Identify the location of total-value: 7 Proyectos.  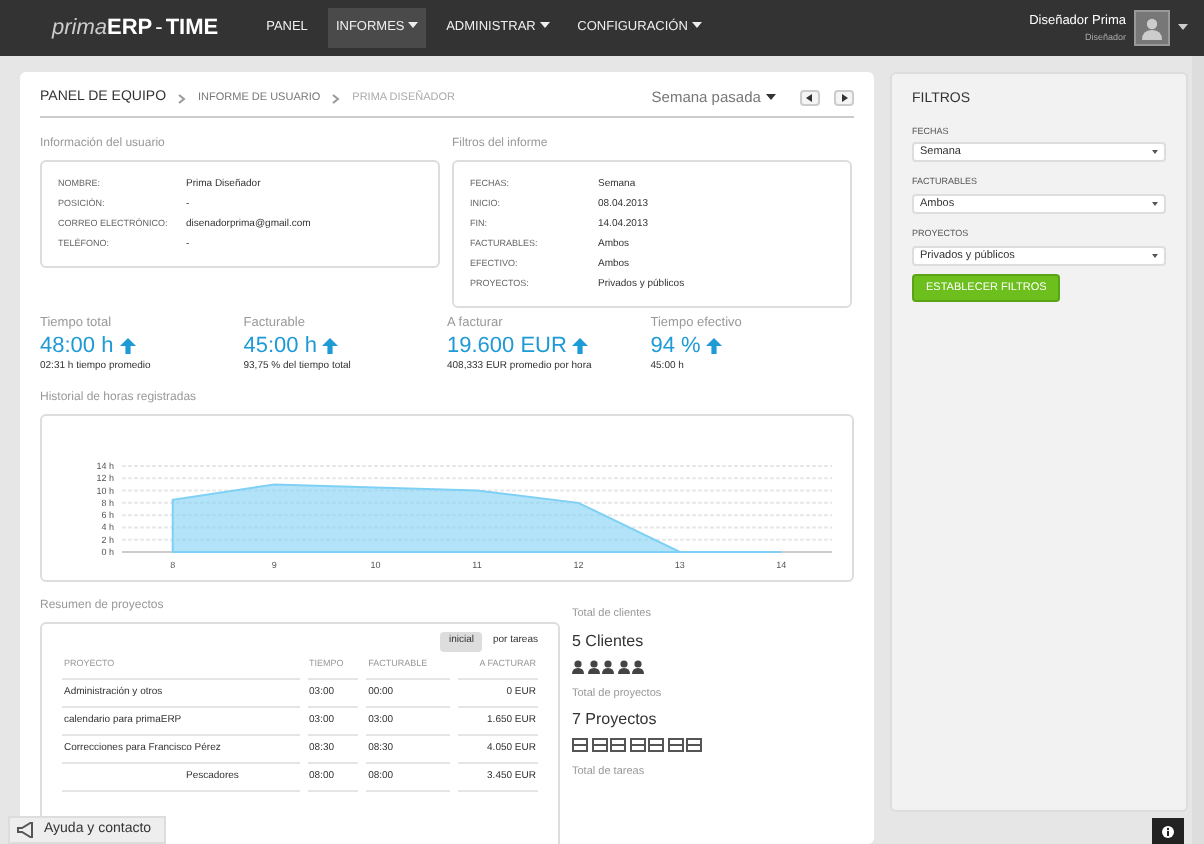
(615, 719).